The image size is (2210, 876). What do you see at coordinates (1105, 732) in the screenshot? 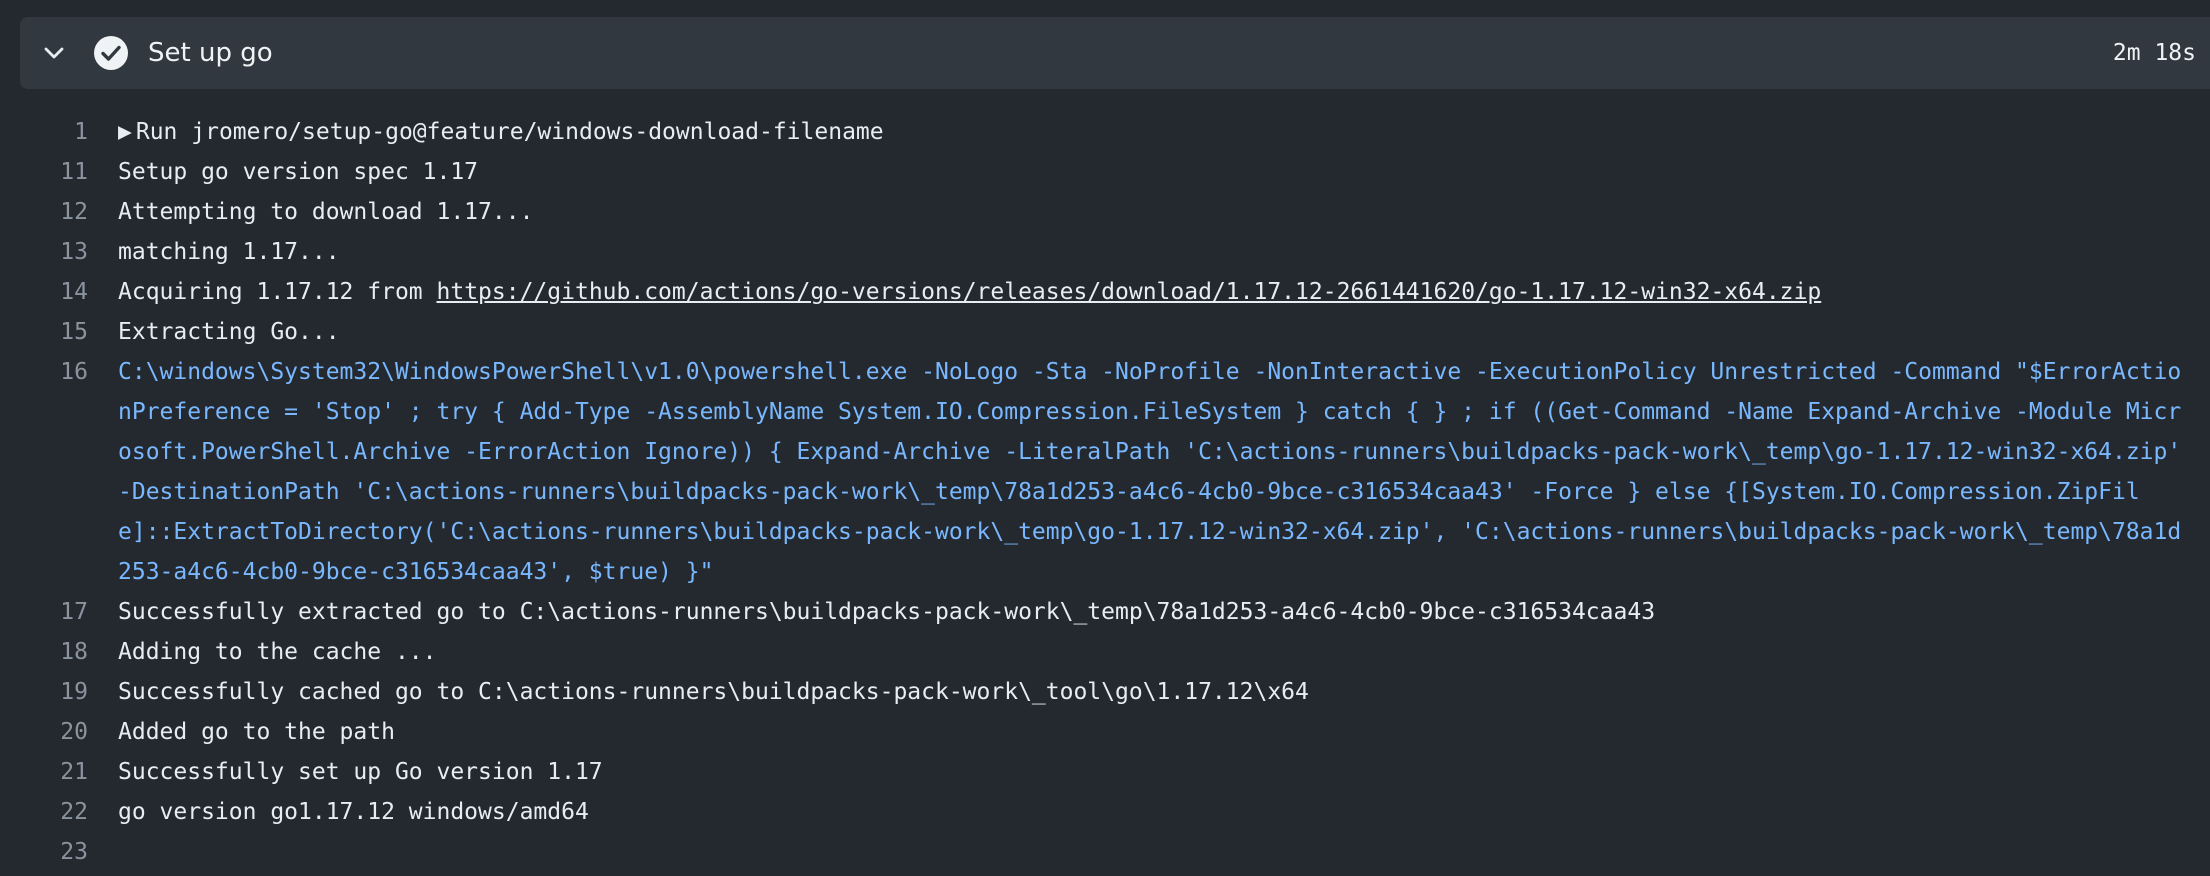
I see `log-line: 20 Added go to the path` at bounding box center [1105, 732].